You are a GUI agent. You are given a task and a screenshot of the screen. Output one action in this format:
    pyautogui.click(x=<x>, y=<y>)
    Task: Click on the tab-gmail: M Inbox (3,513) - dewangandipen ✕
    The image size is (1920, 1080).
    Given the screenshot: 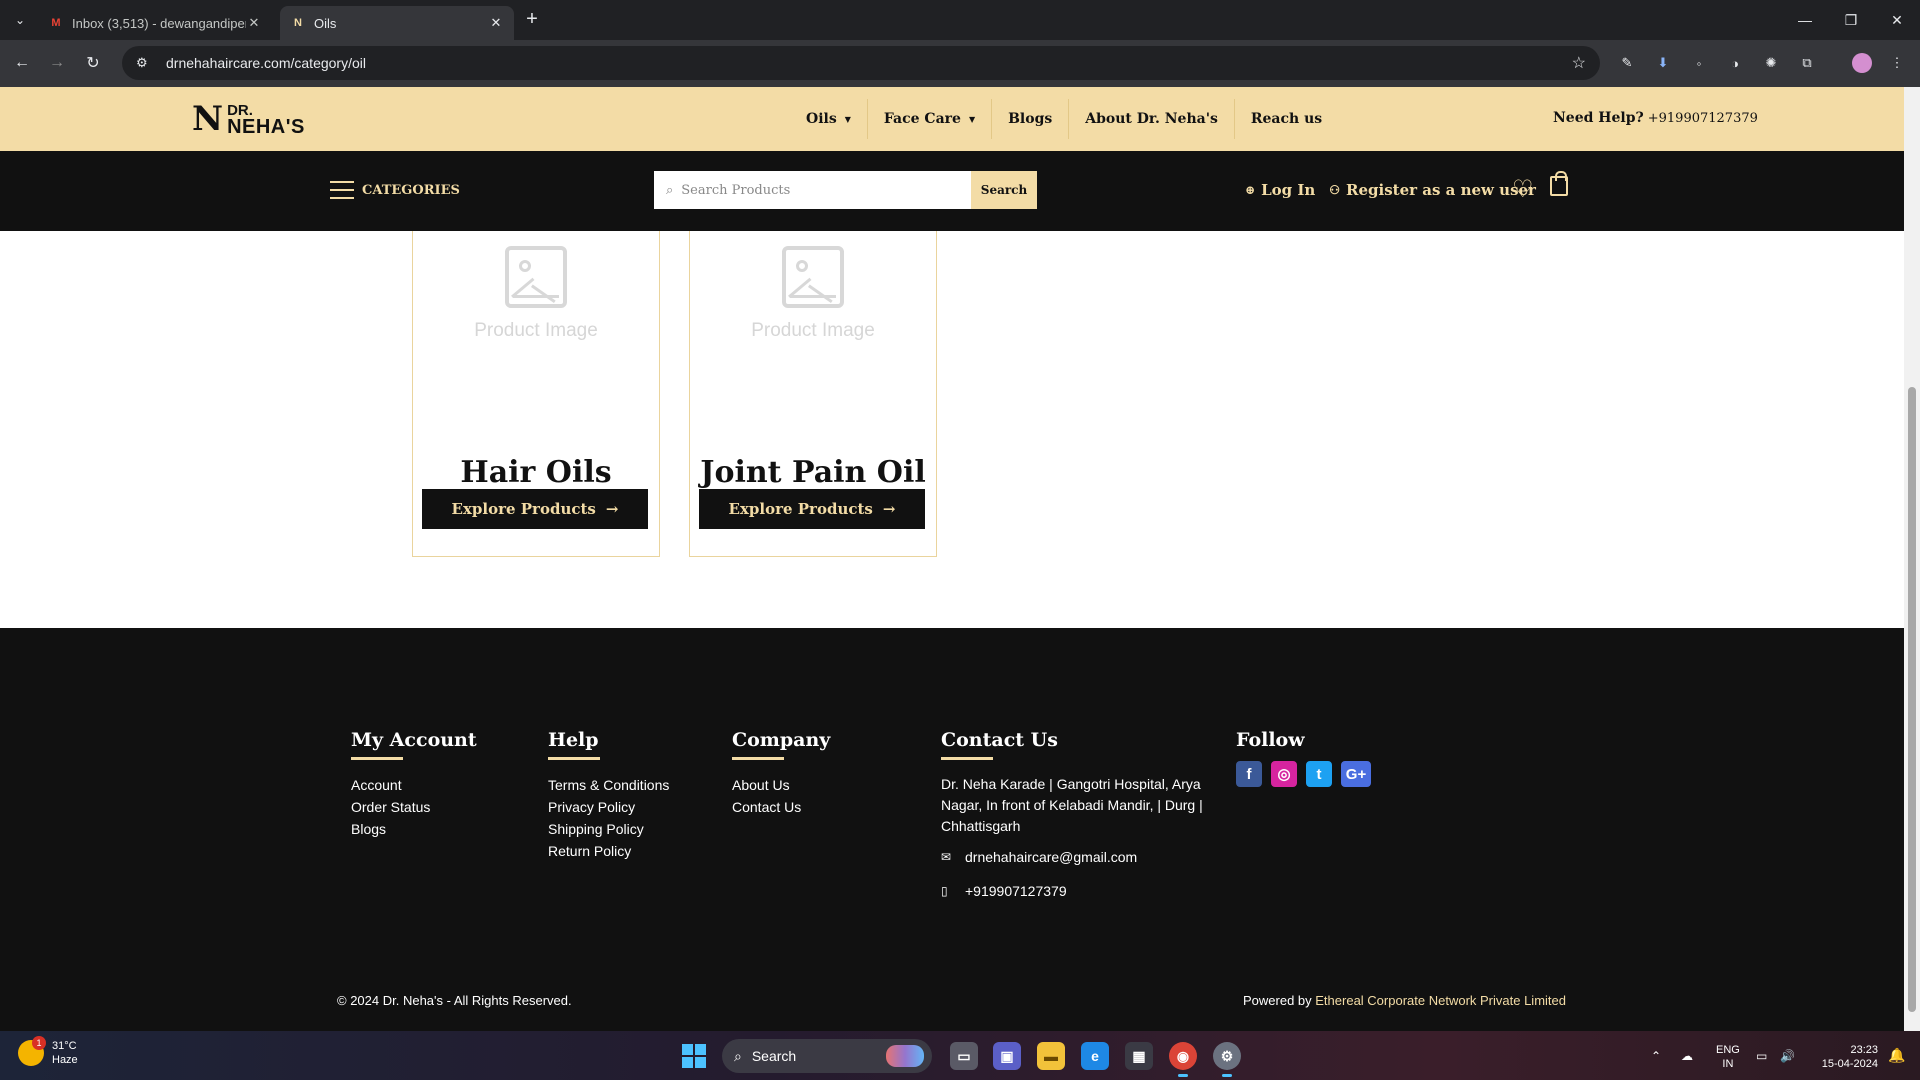 What is the action you would take?
    pyautogui.click(x=155, y=23)
    